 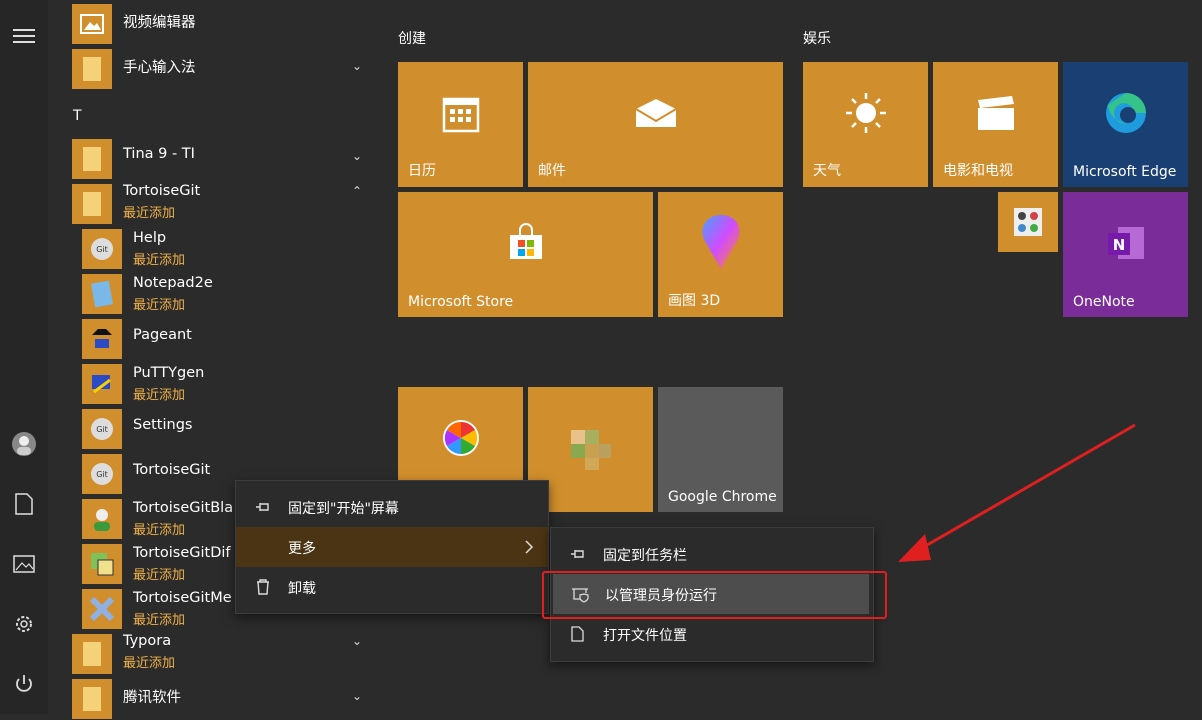 I want to click on app-item-video-editor: 视频编辑器, so click(x=222, y=22).